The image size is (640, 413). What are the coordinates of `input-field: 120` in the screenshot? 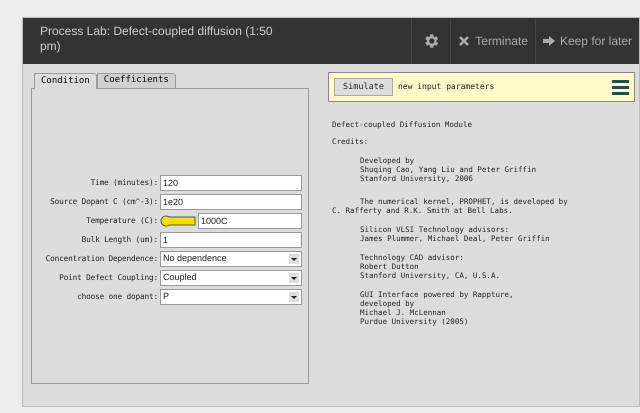 It's located at (231, 183).